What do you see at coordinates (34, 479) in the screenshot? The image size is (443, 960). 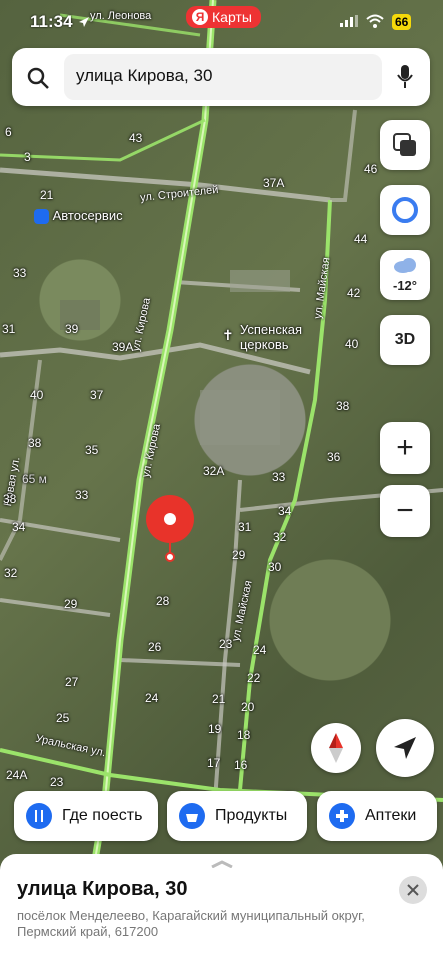 I see `distance-label: 65 м` at bounding box center [34, 479].